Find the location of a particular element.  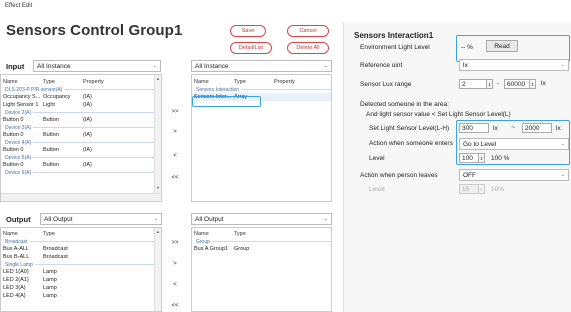

table-row: Occupancy S... Occupancy (IA) is located at coordinates (81, 97).